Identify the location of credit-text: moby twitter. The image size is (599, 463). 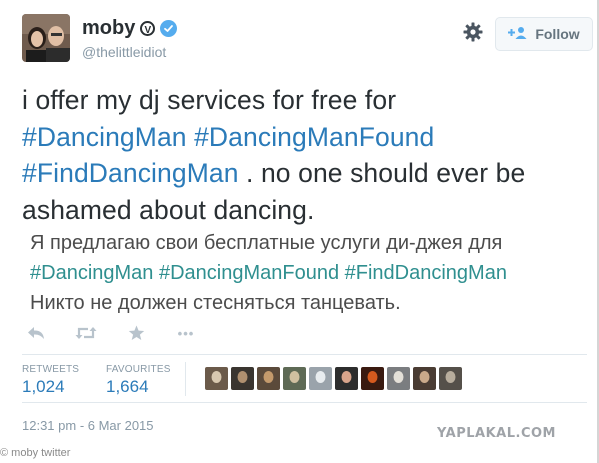
(41, 453).